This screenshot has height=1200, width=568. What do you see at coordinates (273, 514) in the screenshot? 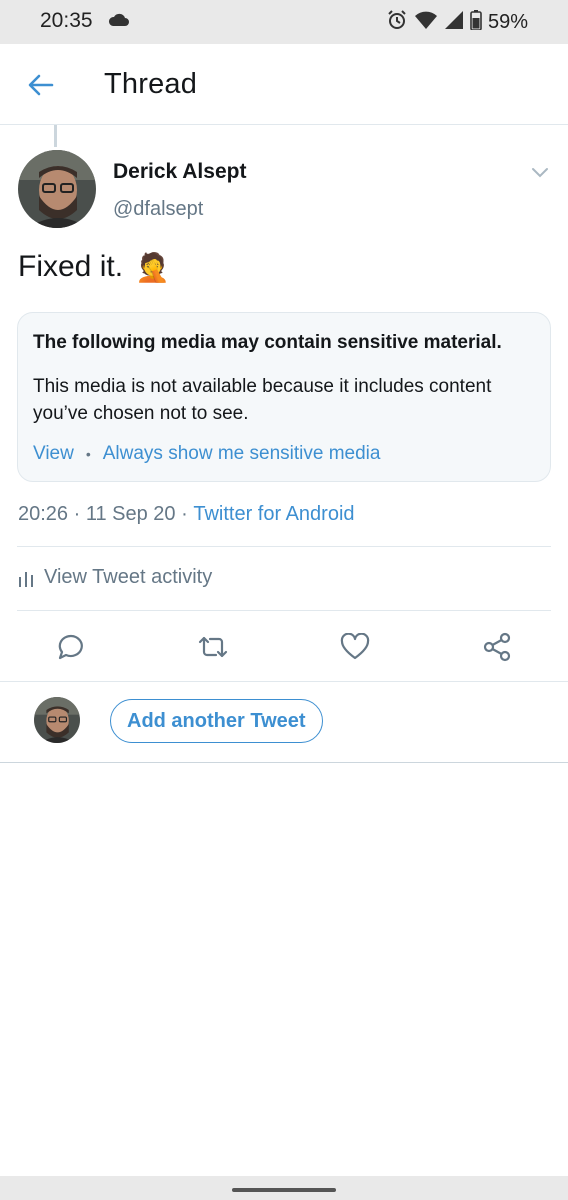
I see `tweet-source-link: Twitter for Android` at bounding box center [273, 514].